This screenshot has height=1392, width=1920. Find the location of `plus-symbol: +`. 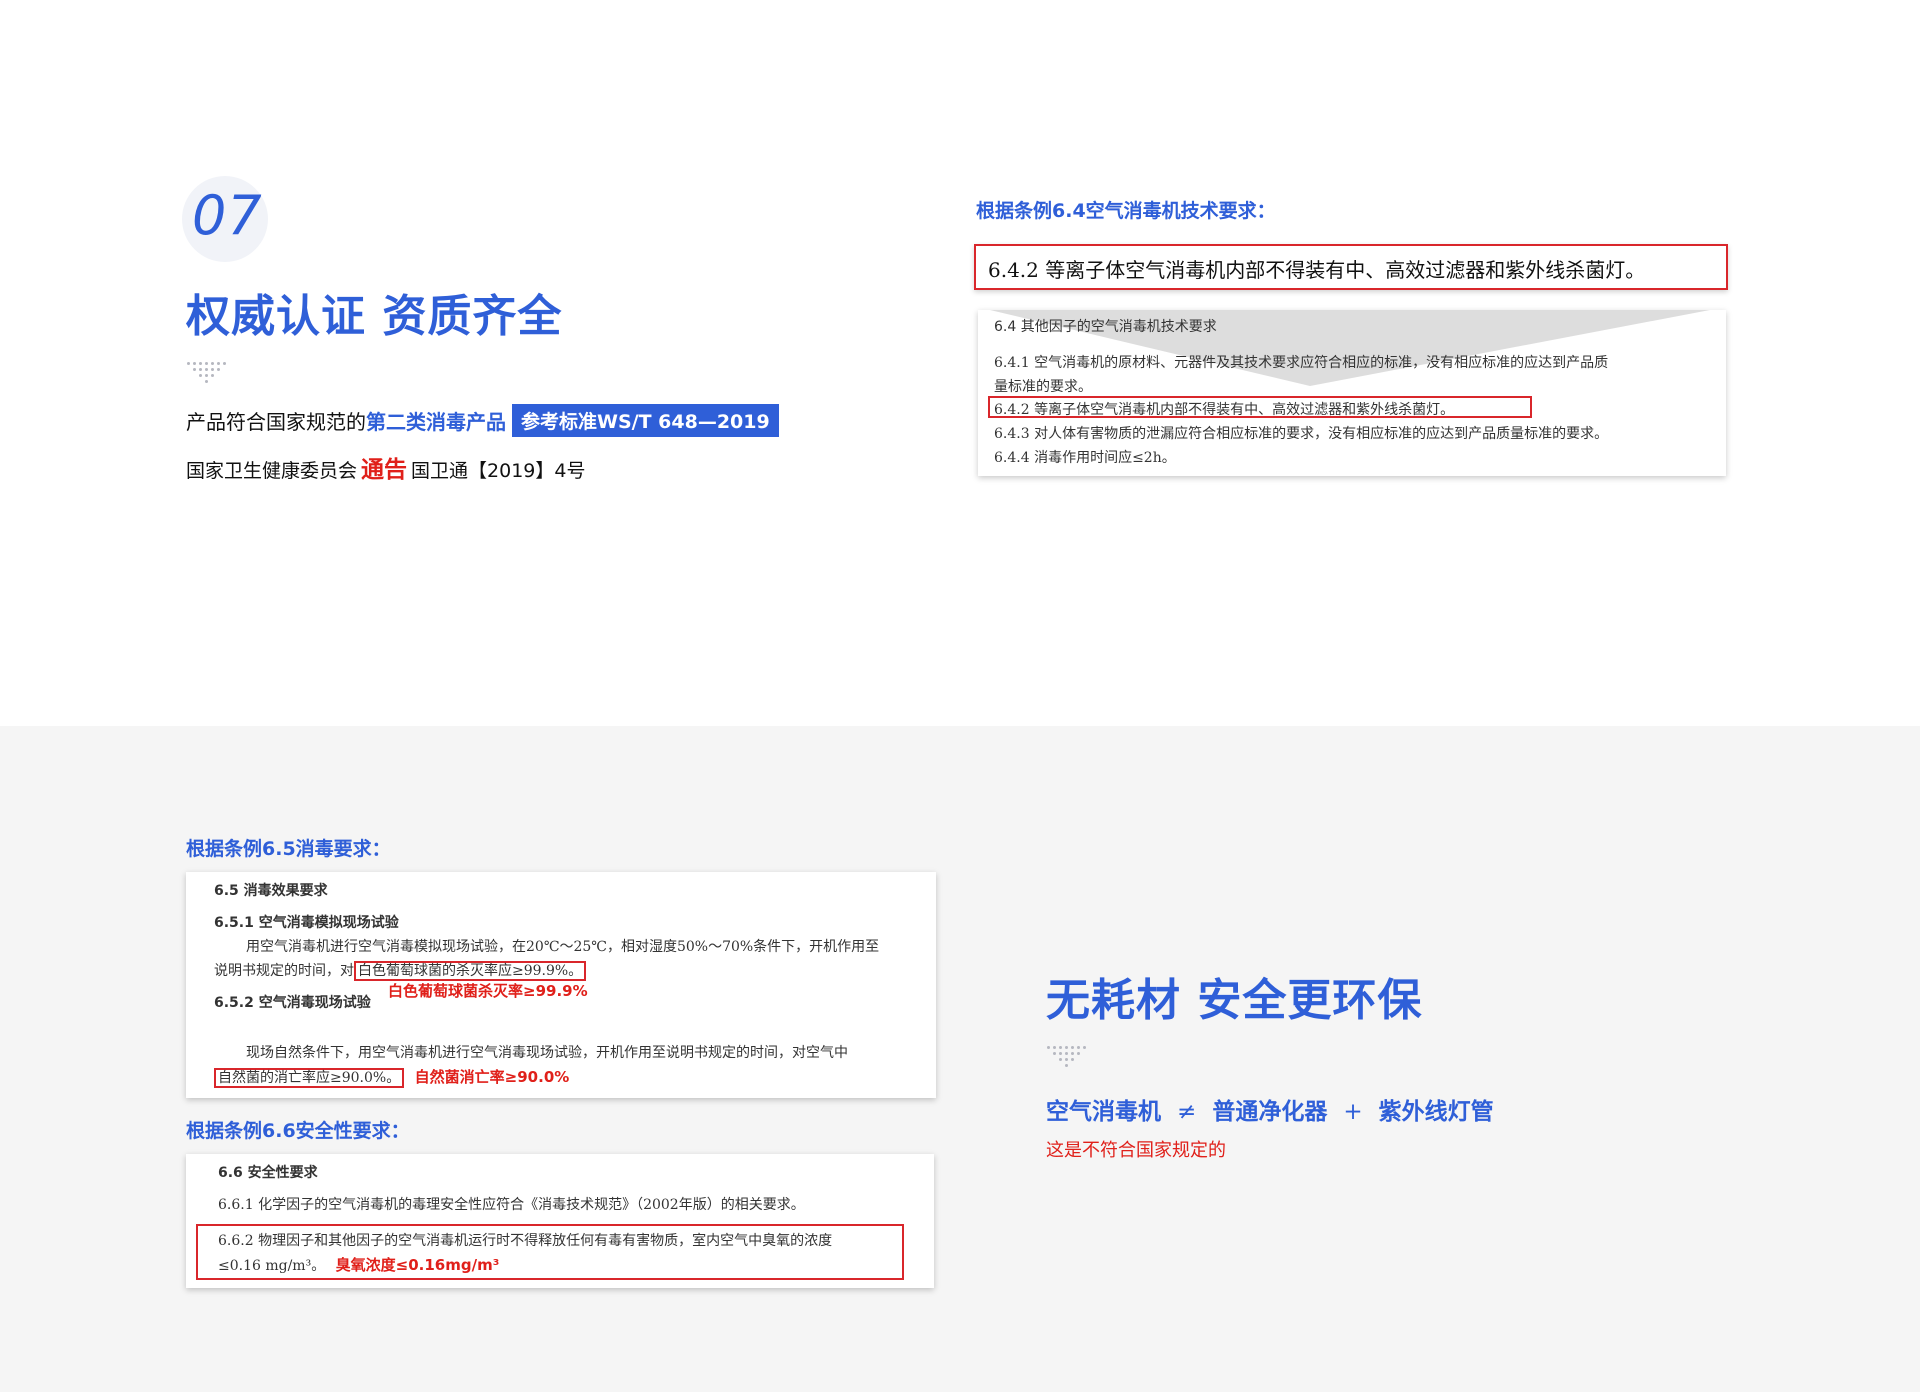

plus-symbol: + is located at coordinates (1353, 1112).